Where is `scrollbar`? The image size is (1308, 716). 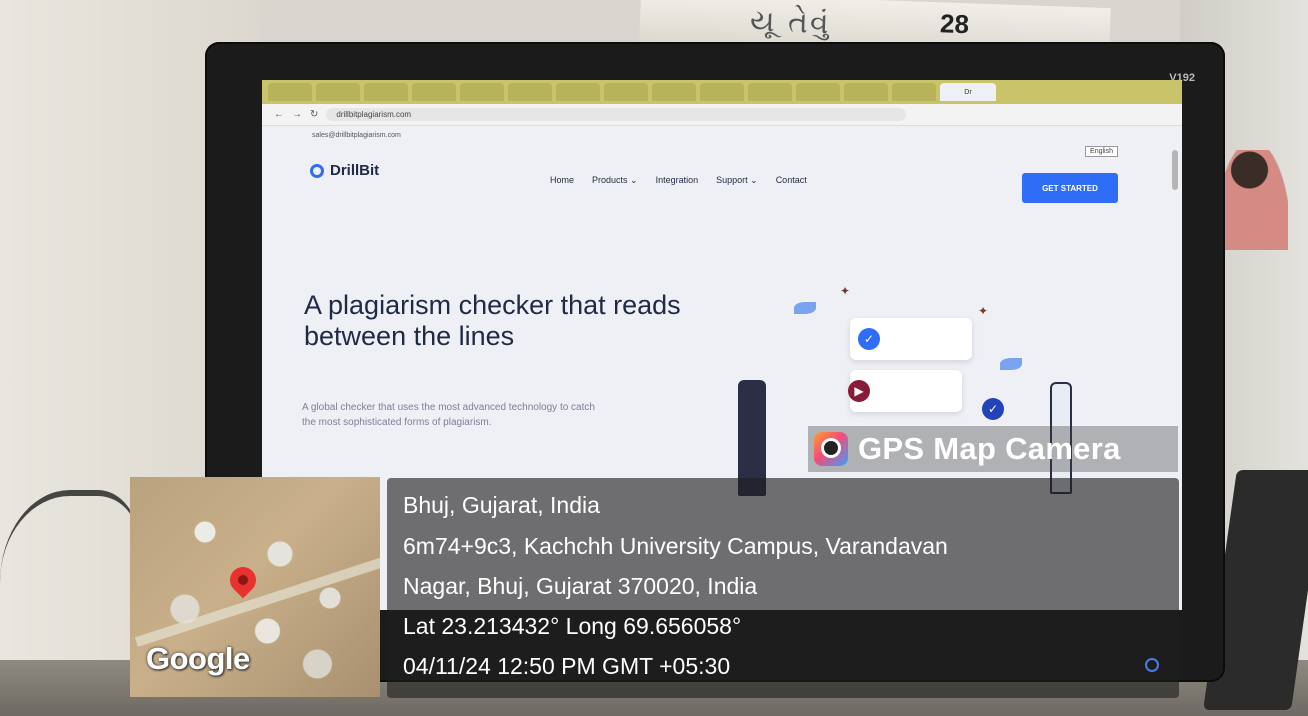 scrollbar is located at coordinates (1175, 170).